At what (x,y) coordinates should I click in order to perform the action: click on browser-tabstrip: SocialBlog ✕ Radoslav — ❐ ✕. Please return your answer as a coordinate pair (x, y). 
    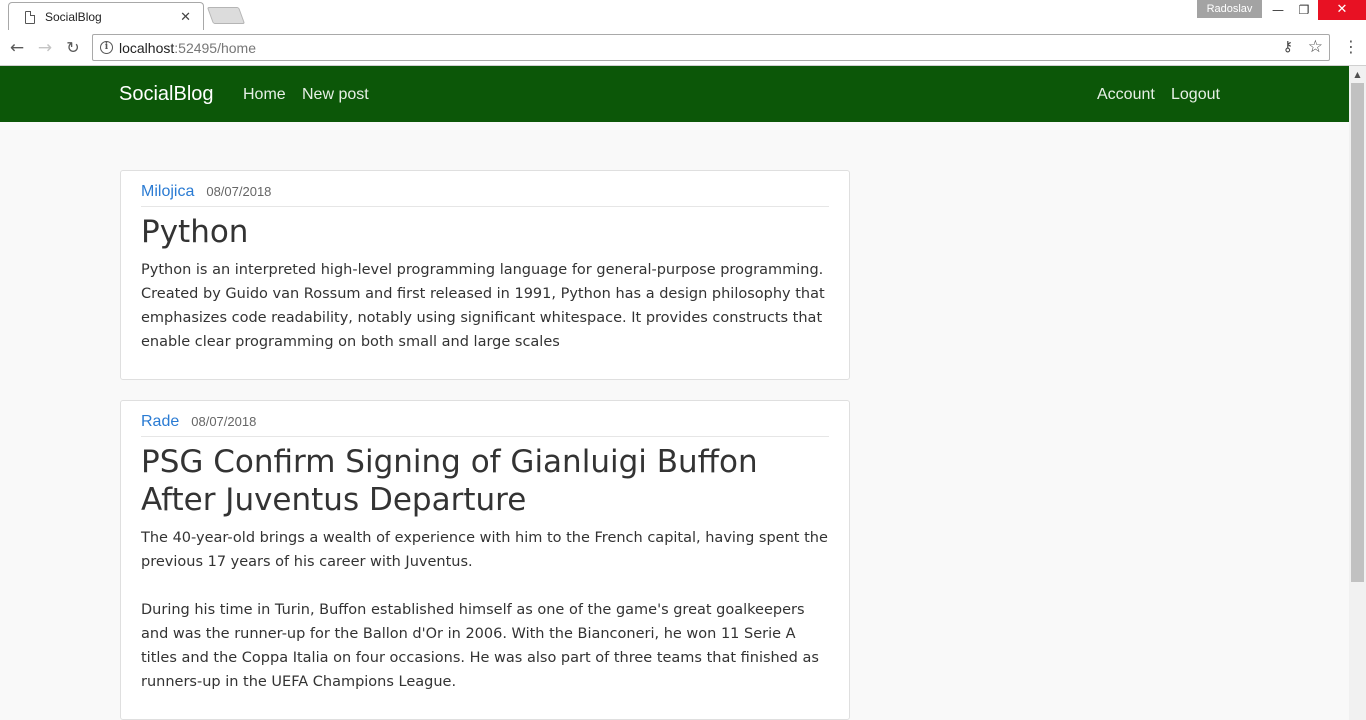
    Looking at the image, I should click on (683, 15).